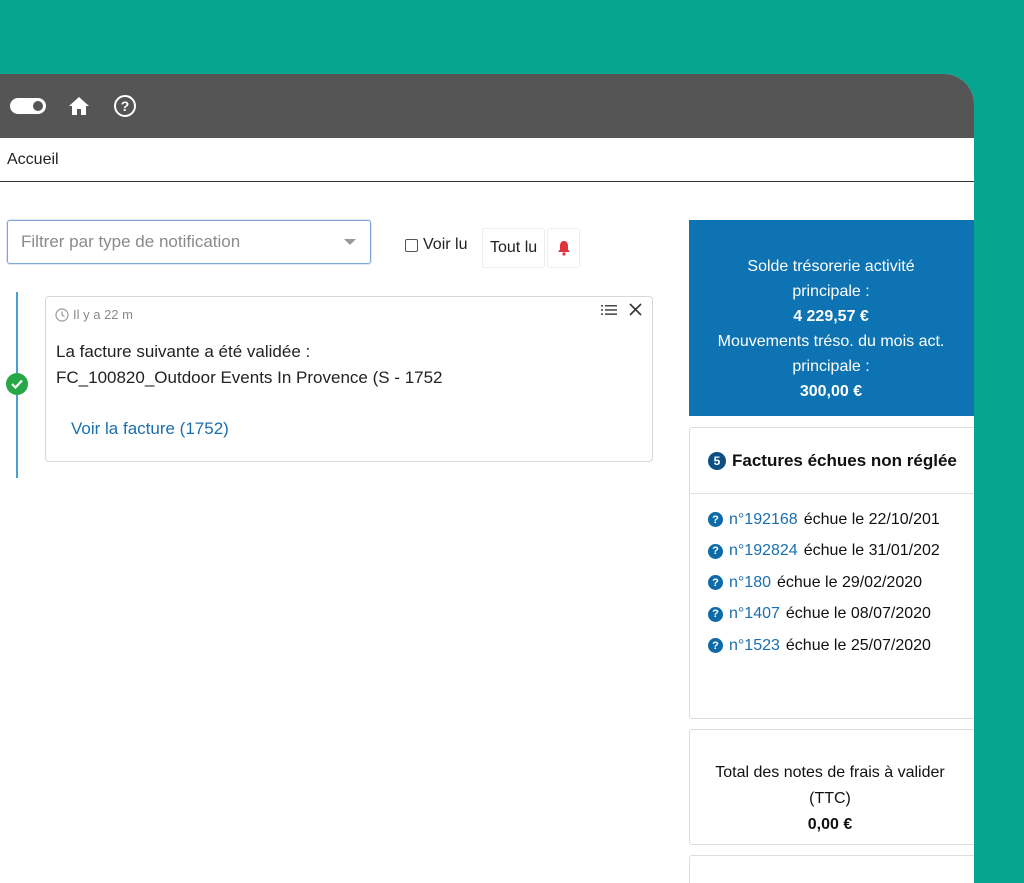 Image resolution: width=1024 pixels, height=883 pixels. Describe the element at coordinates (62, 314) in the screenshot. I see `clock-icon` at that location.